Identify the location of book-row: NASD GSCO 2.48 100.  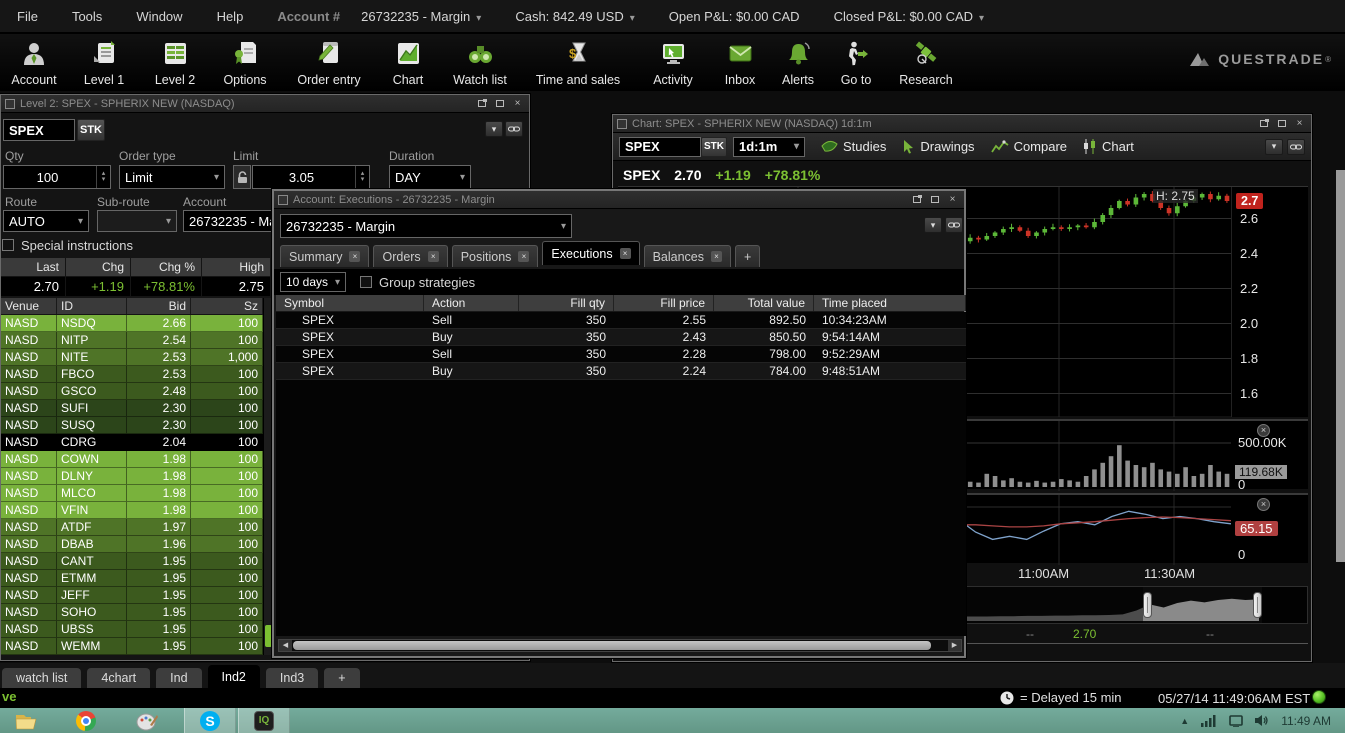
(132, 391).